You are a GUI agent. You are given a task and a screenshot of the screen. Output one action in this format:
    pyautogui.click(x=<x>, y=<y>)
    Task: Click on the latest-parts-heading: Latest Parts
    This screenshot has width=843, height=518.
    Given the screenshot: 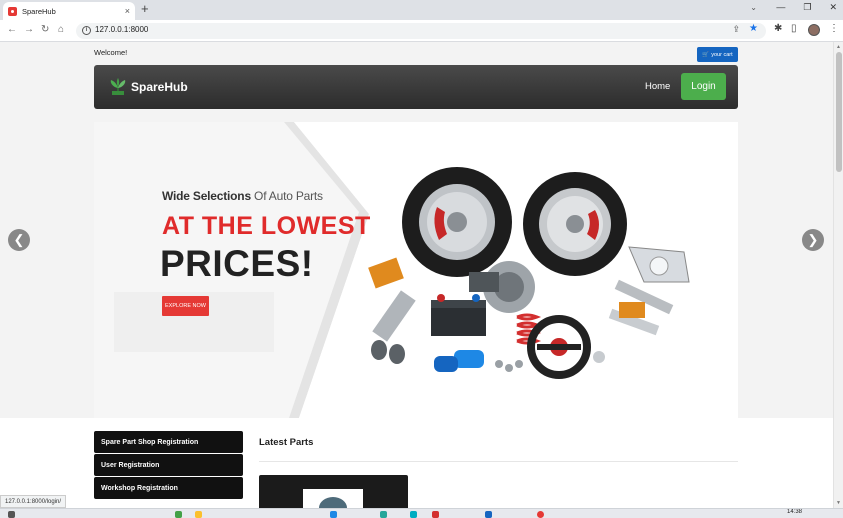 What is the action you would take?
    pyautogui.click(x=286, y=442)
    